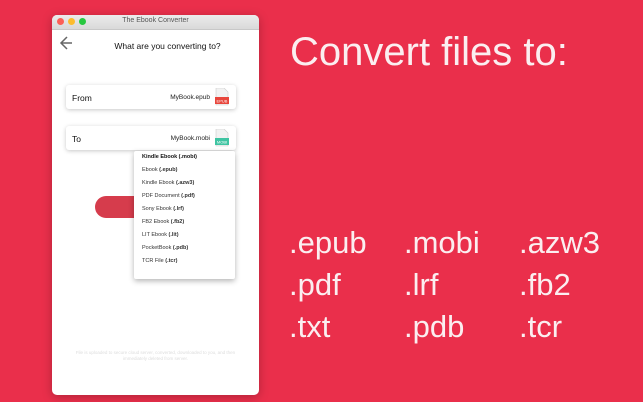 The height and width of the screenshot is (402, 643). I want to click on to-label: To, so click(76, 139).